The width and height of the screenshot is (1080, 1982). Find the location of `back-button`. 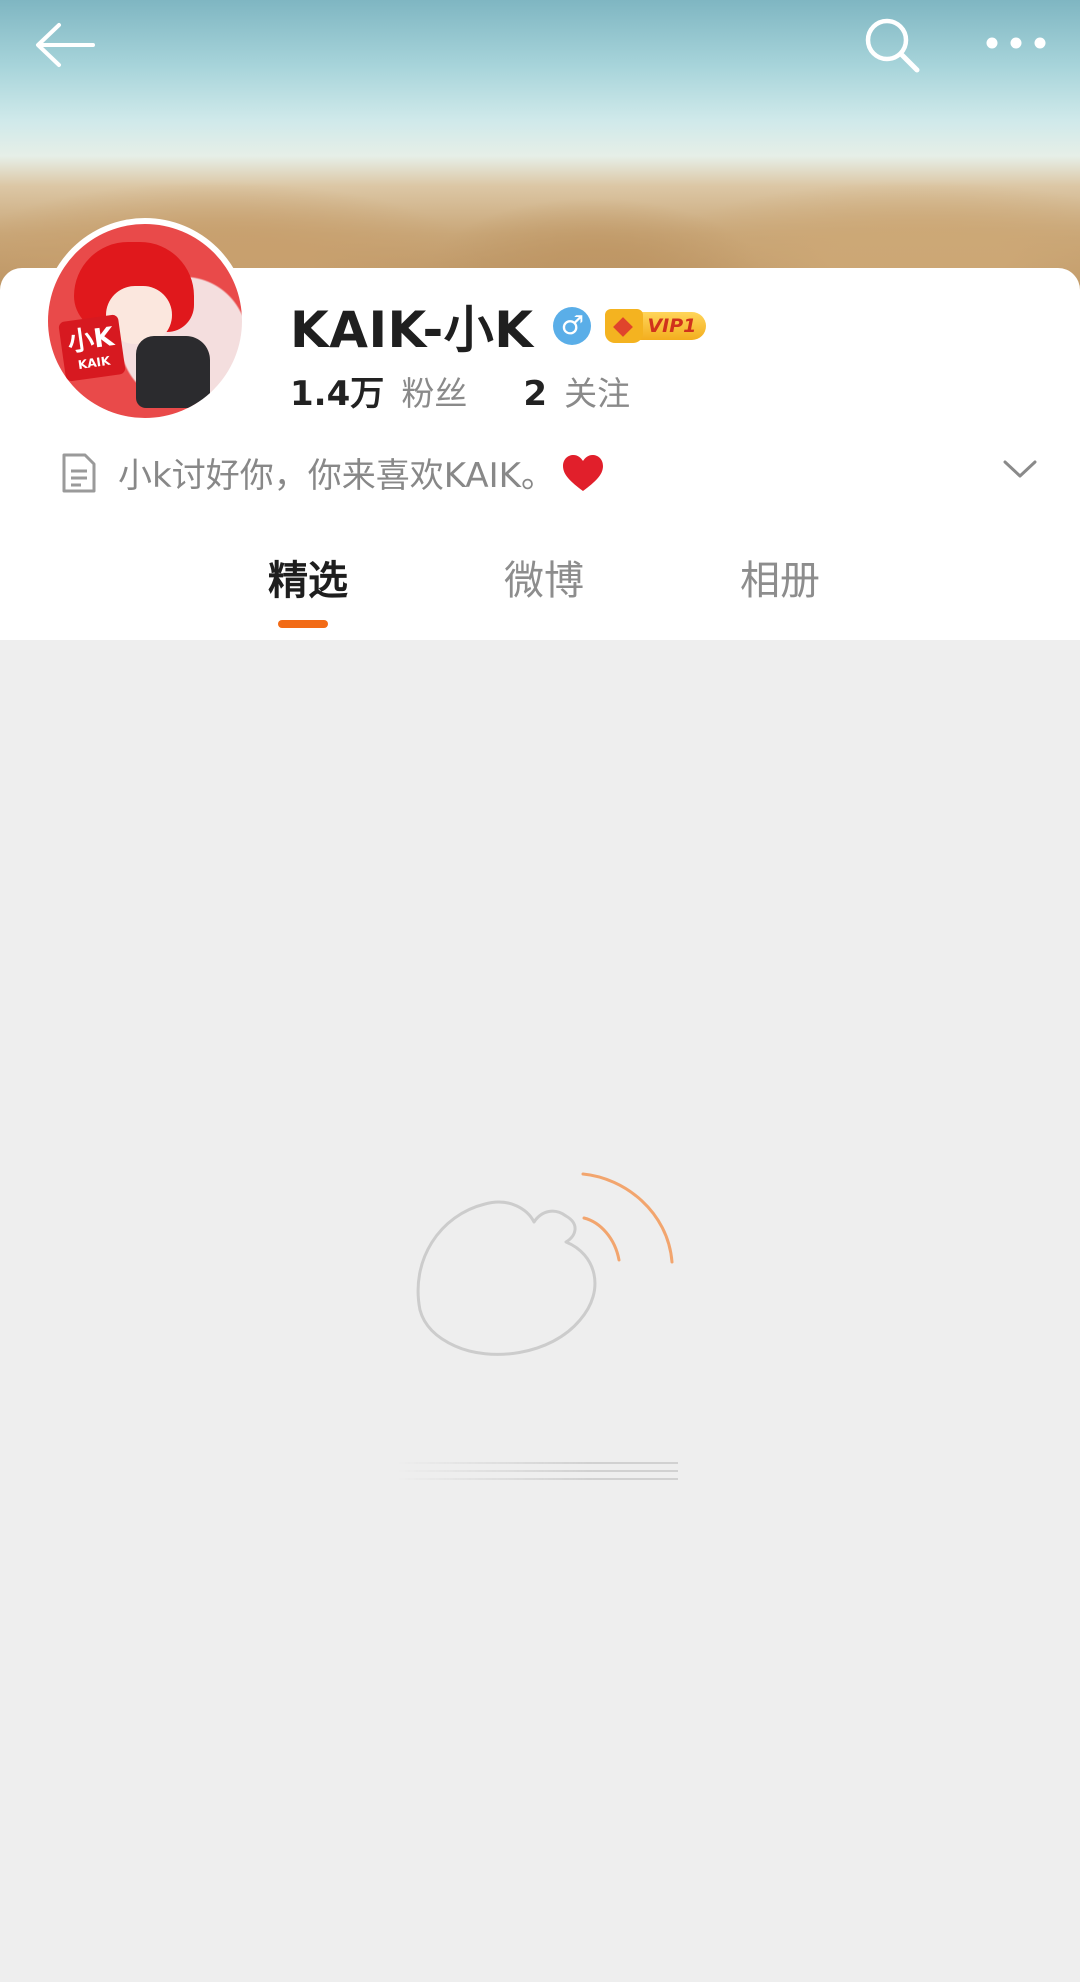

back-button is located at coordinates (65, 45).